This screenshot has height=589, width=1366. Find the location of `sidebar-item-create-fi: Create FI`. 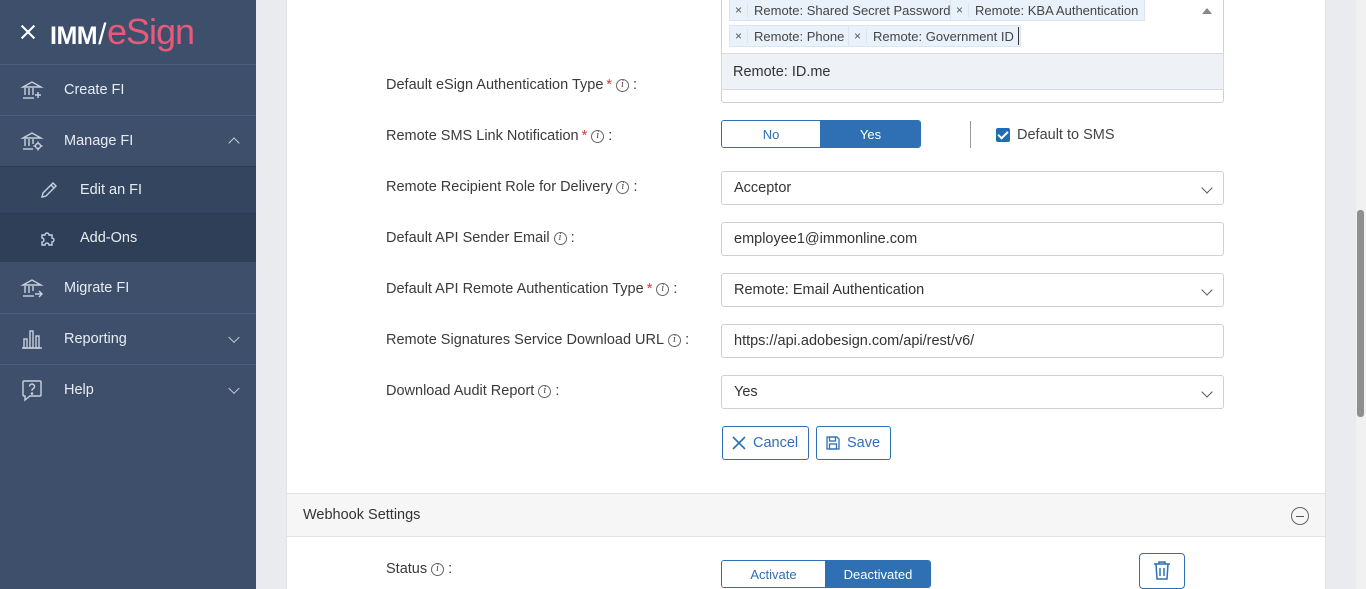

sidebar-item-create-fi: Create FI is located at coordinates (128, 89).